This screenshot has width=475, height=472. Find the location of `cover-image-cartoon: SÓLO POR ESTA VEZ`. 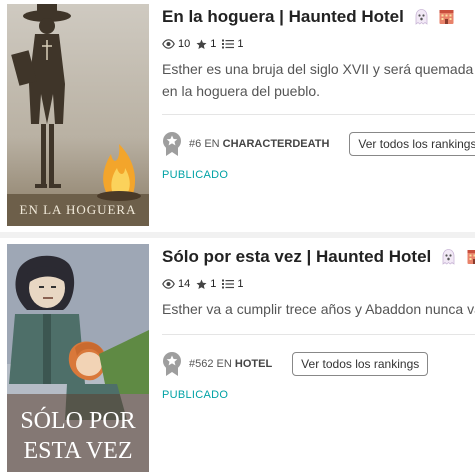

cover-image-cartoon: SÓLO POR ESTA VEZ is located at coordinates (78, 358).